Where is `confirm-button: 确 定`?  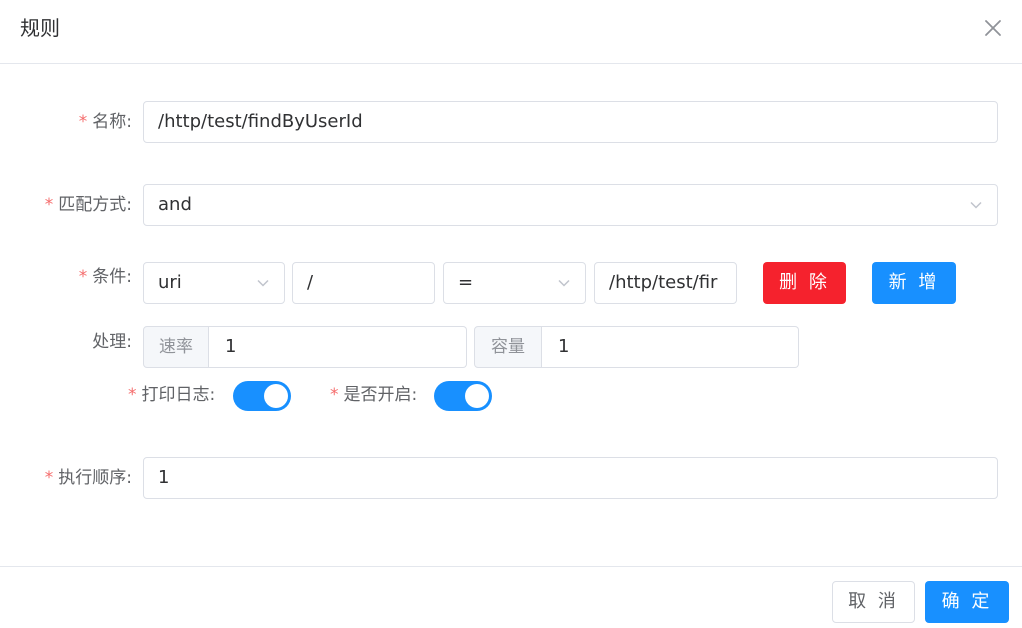
confirm-button: 确 定 is located at coordinates (967, 602).